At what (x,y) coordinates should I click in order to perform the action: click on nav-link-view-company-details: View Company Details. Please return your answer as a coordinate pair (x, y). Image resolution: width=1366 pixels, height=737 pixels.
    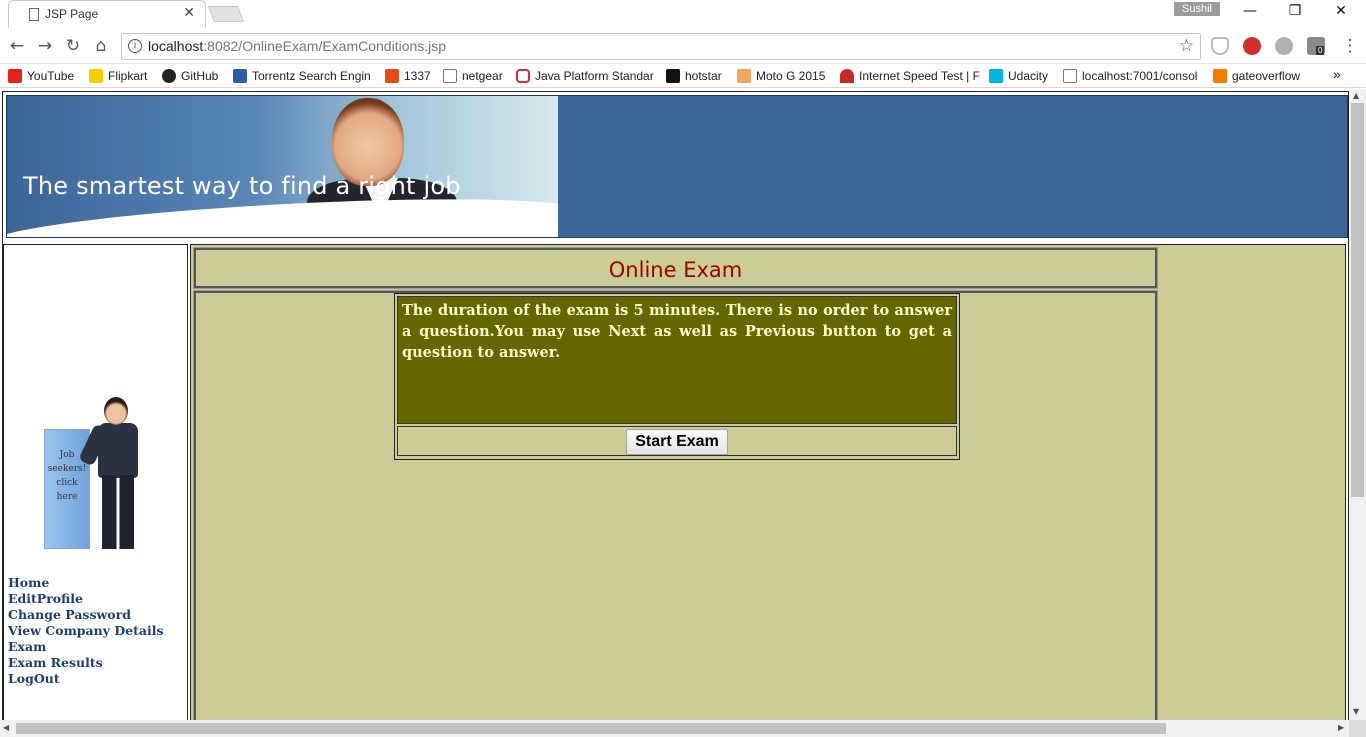
    Looking at the image, I should click on (86, 631).